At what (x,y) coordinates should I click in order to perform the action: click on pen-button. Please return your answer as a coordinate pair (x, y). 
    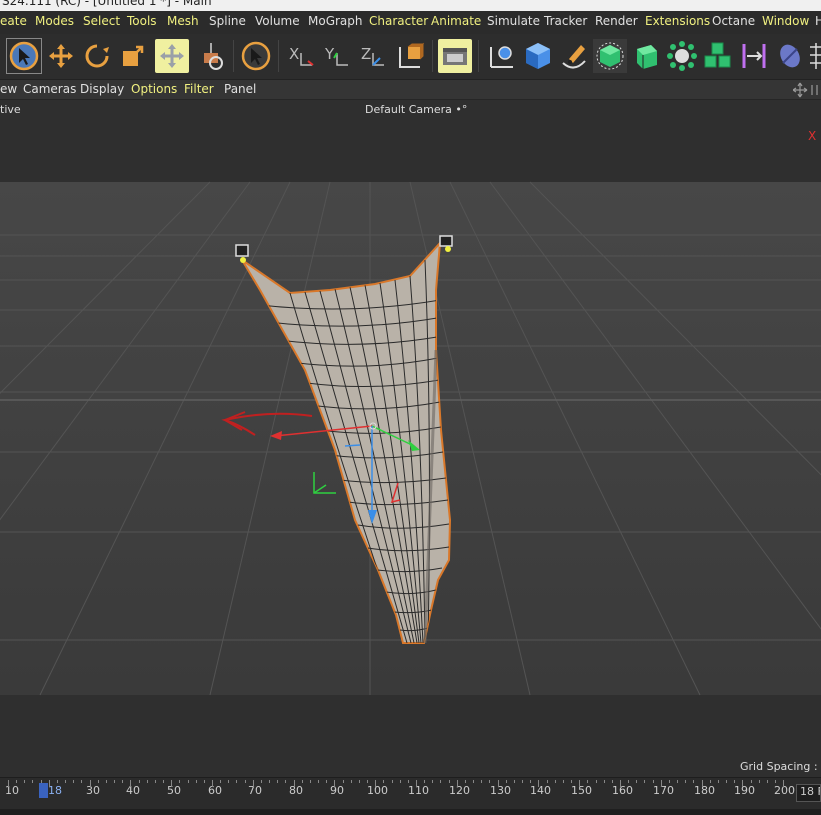
    Looking at the image, I should click on (574, 56).